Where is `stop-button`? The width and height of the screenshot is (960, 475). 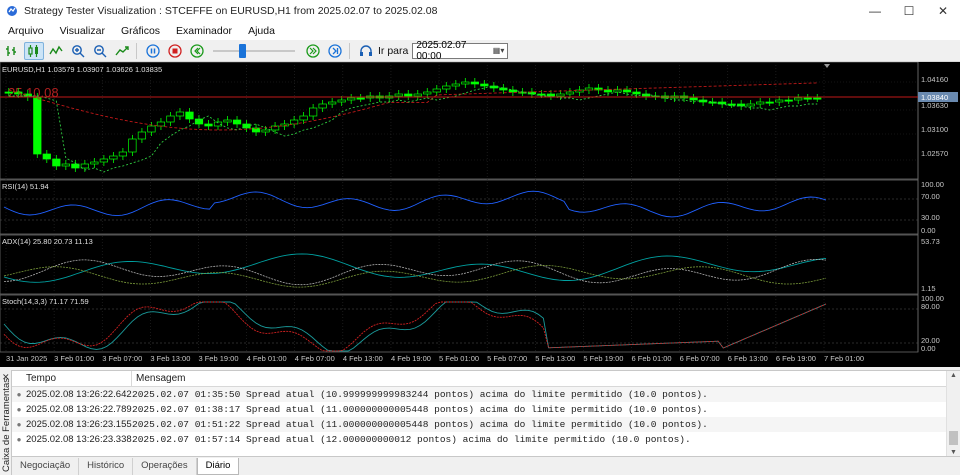
stop-button is located at coordinates (175, 51).